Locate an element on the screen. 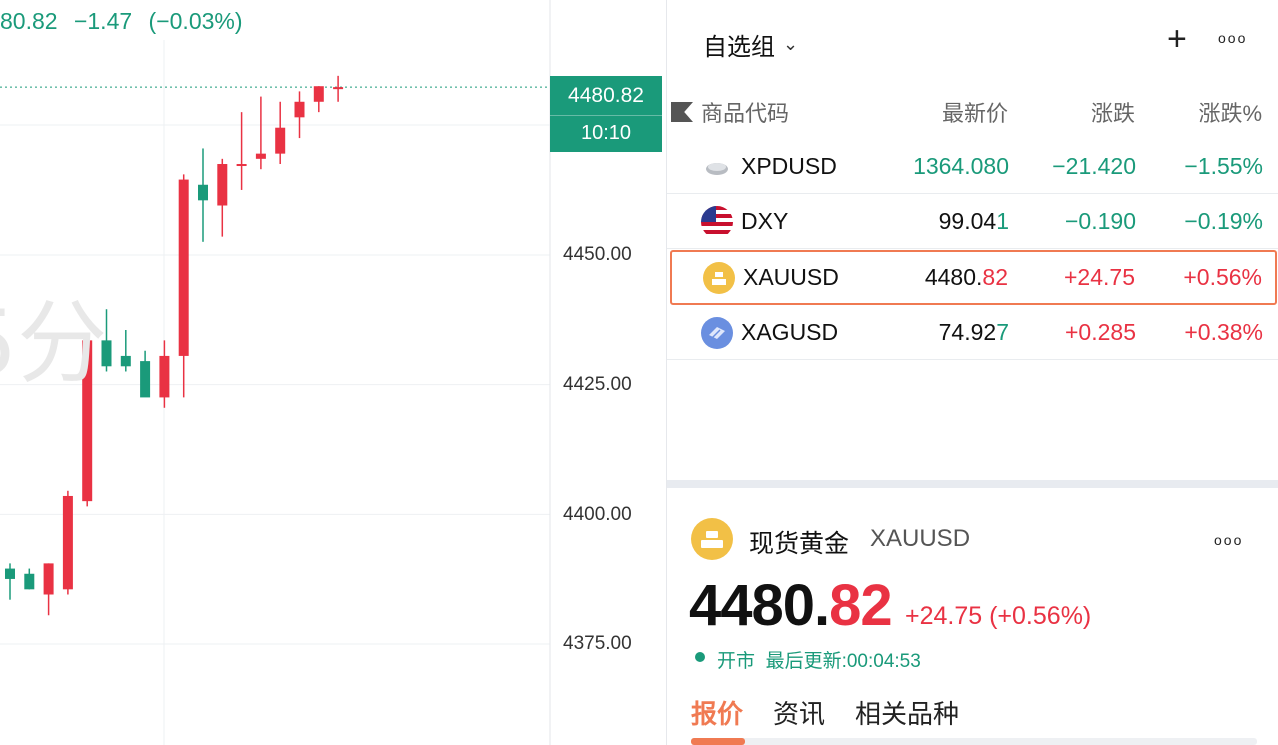 Image resolution: width=1278 pixels, height=745 pixels. y-axis-tick: 4450.00 is located at coordinates (597, 254).